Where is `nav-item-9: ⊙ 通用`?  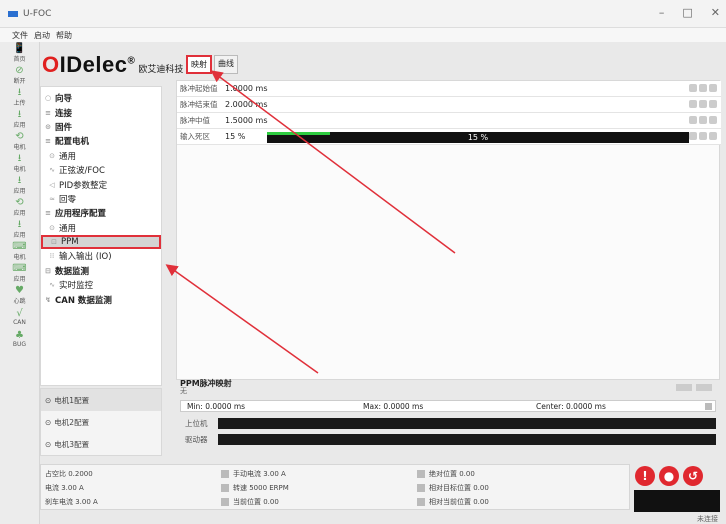 nav-item-9: ⊙ 通用 is located at coordinates (101, 228).